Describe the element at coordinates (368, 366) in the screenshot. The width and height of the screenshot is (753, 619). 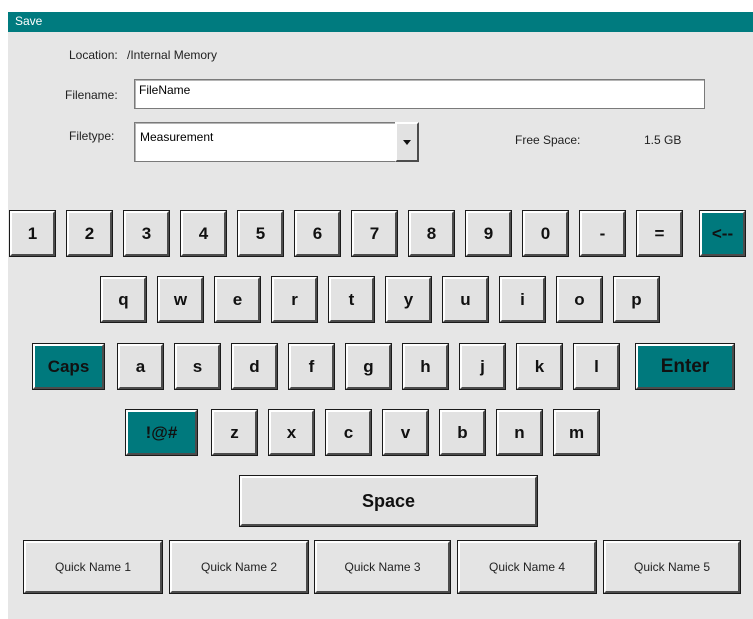
I see `key-g: g` at that location.